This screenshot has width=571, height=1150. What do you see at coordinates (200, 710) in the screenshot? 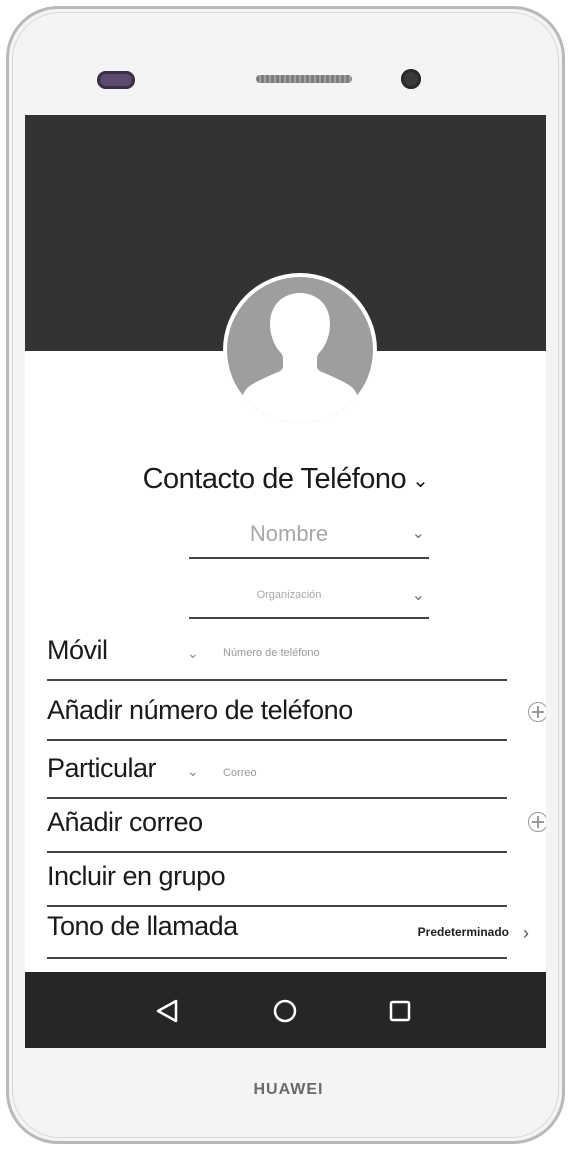
I see `add-phone-label: Añadir número de teléfono` at bounding box center [200, 710].